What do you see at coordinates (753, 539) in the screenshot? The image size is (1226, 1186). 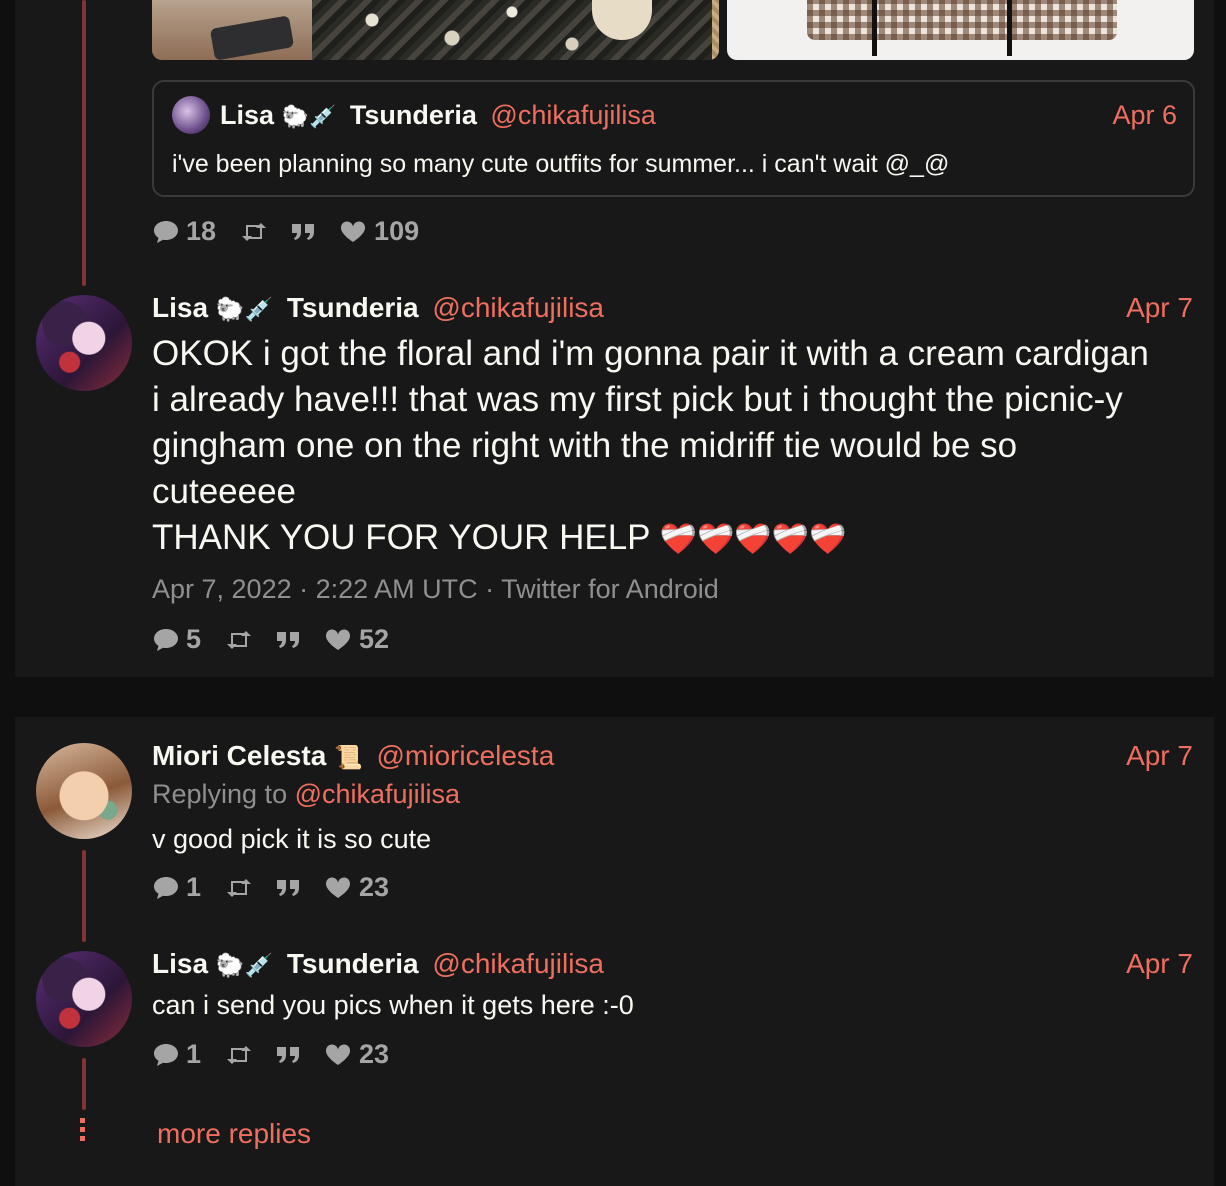 I see `mending-heart-emoji: ❤️‍🩹❤️‍🩹❤️‍🩹❤️‍🩹❤️‍🩹` at bounding box center [753, 539].